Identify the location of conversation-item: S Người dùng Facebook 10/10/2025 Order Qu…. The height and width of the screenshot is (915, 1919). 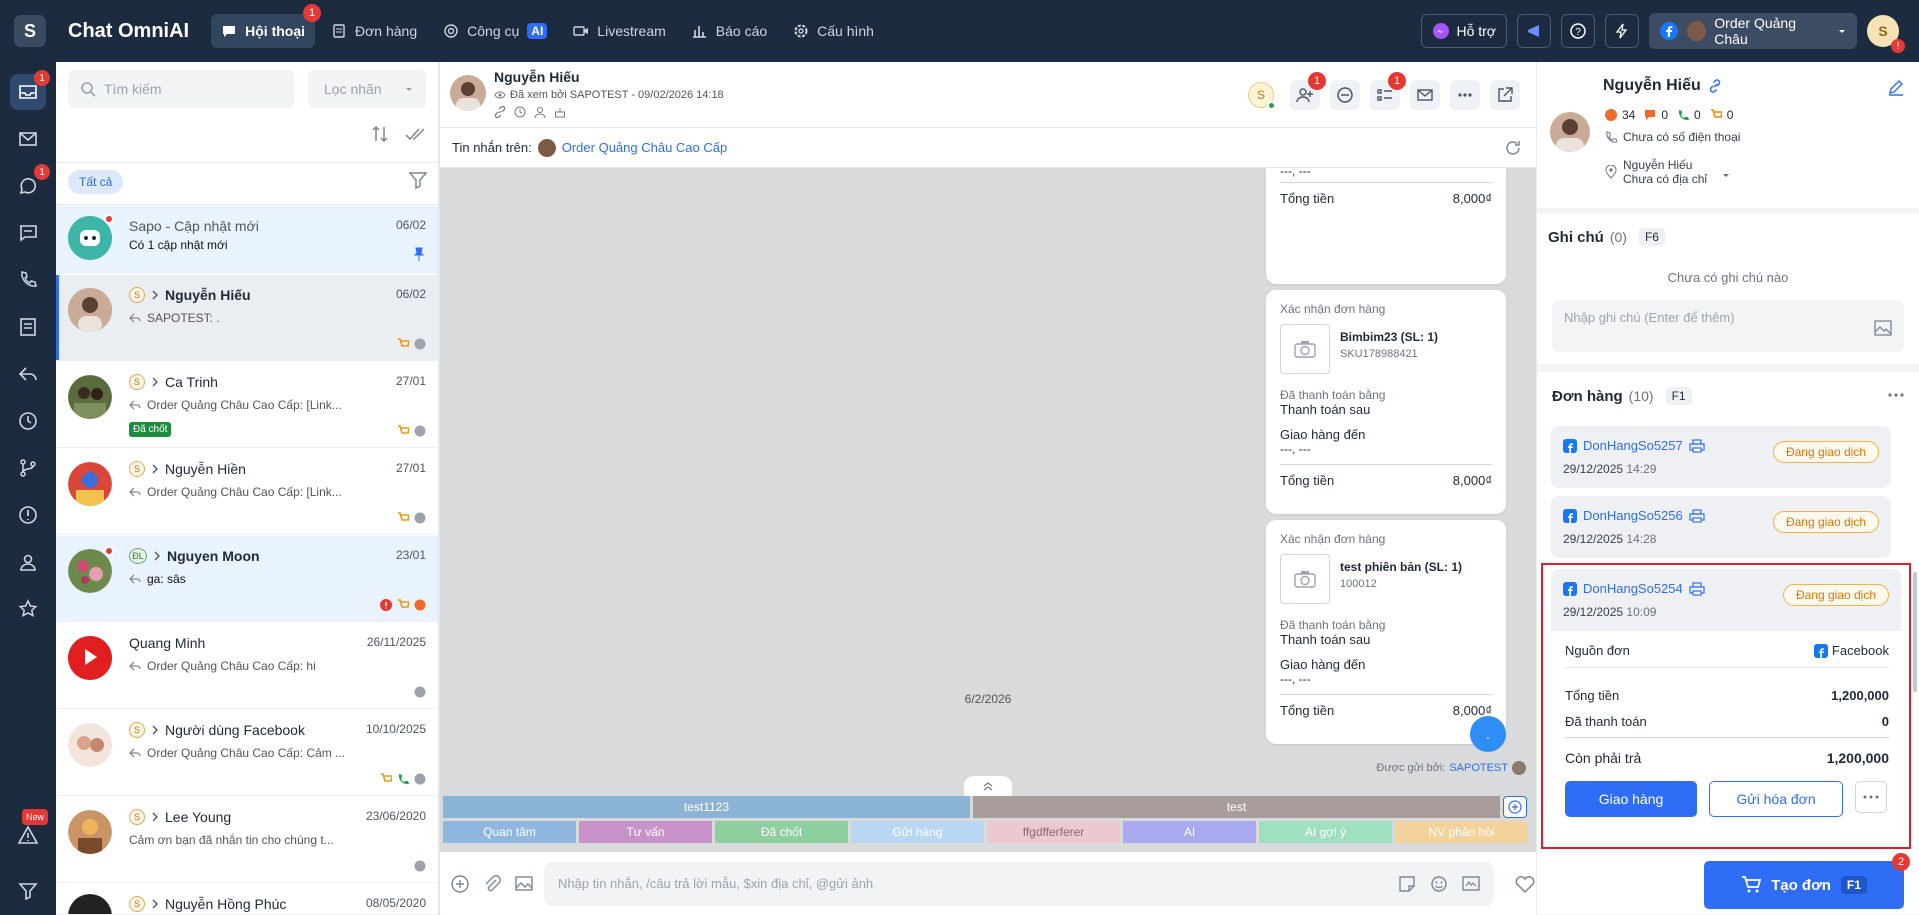
(247, 753).